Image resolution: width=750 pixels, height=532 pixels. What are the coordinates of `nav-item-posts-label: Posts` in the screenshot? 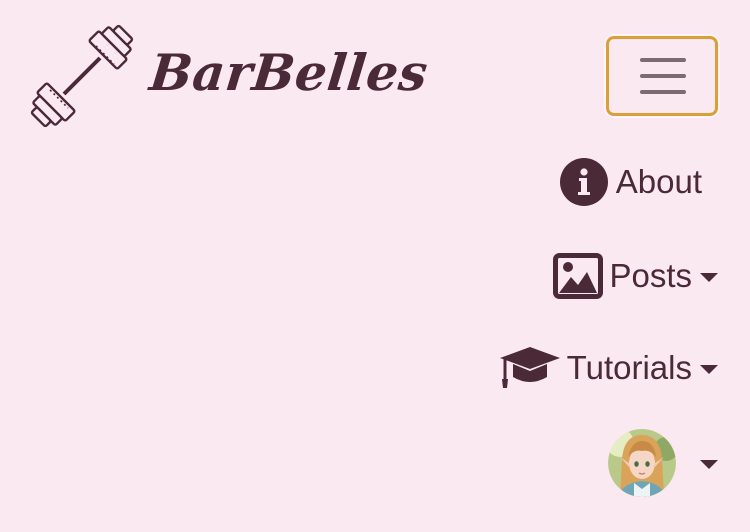 It's located at (650, 275).